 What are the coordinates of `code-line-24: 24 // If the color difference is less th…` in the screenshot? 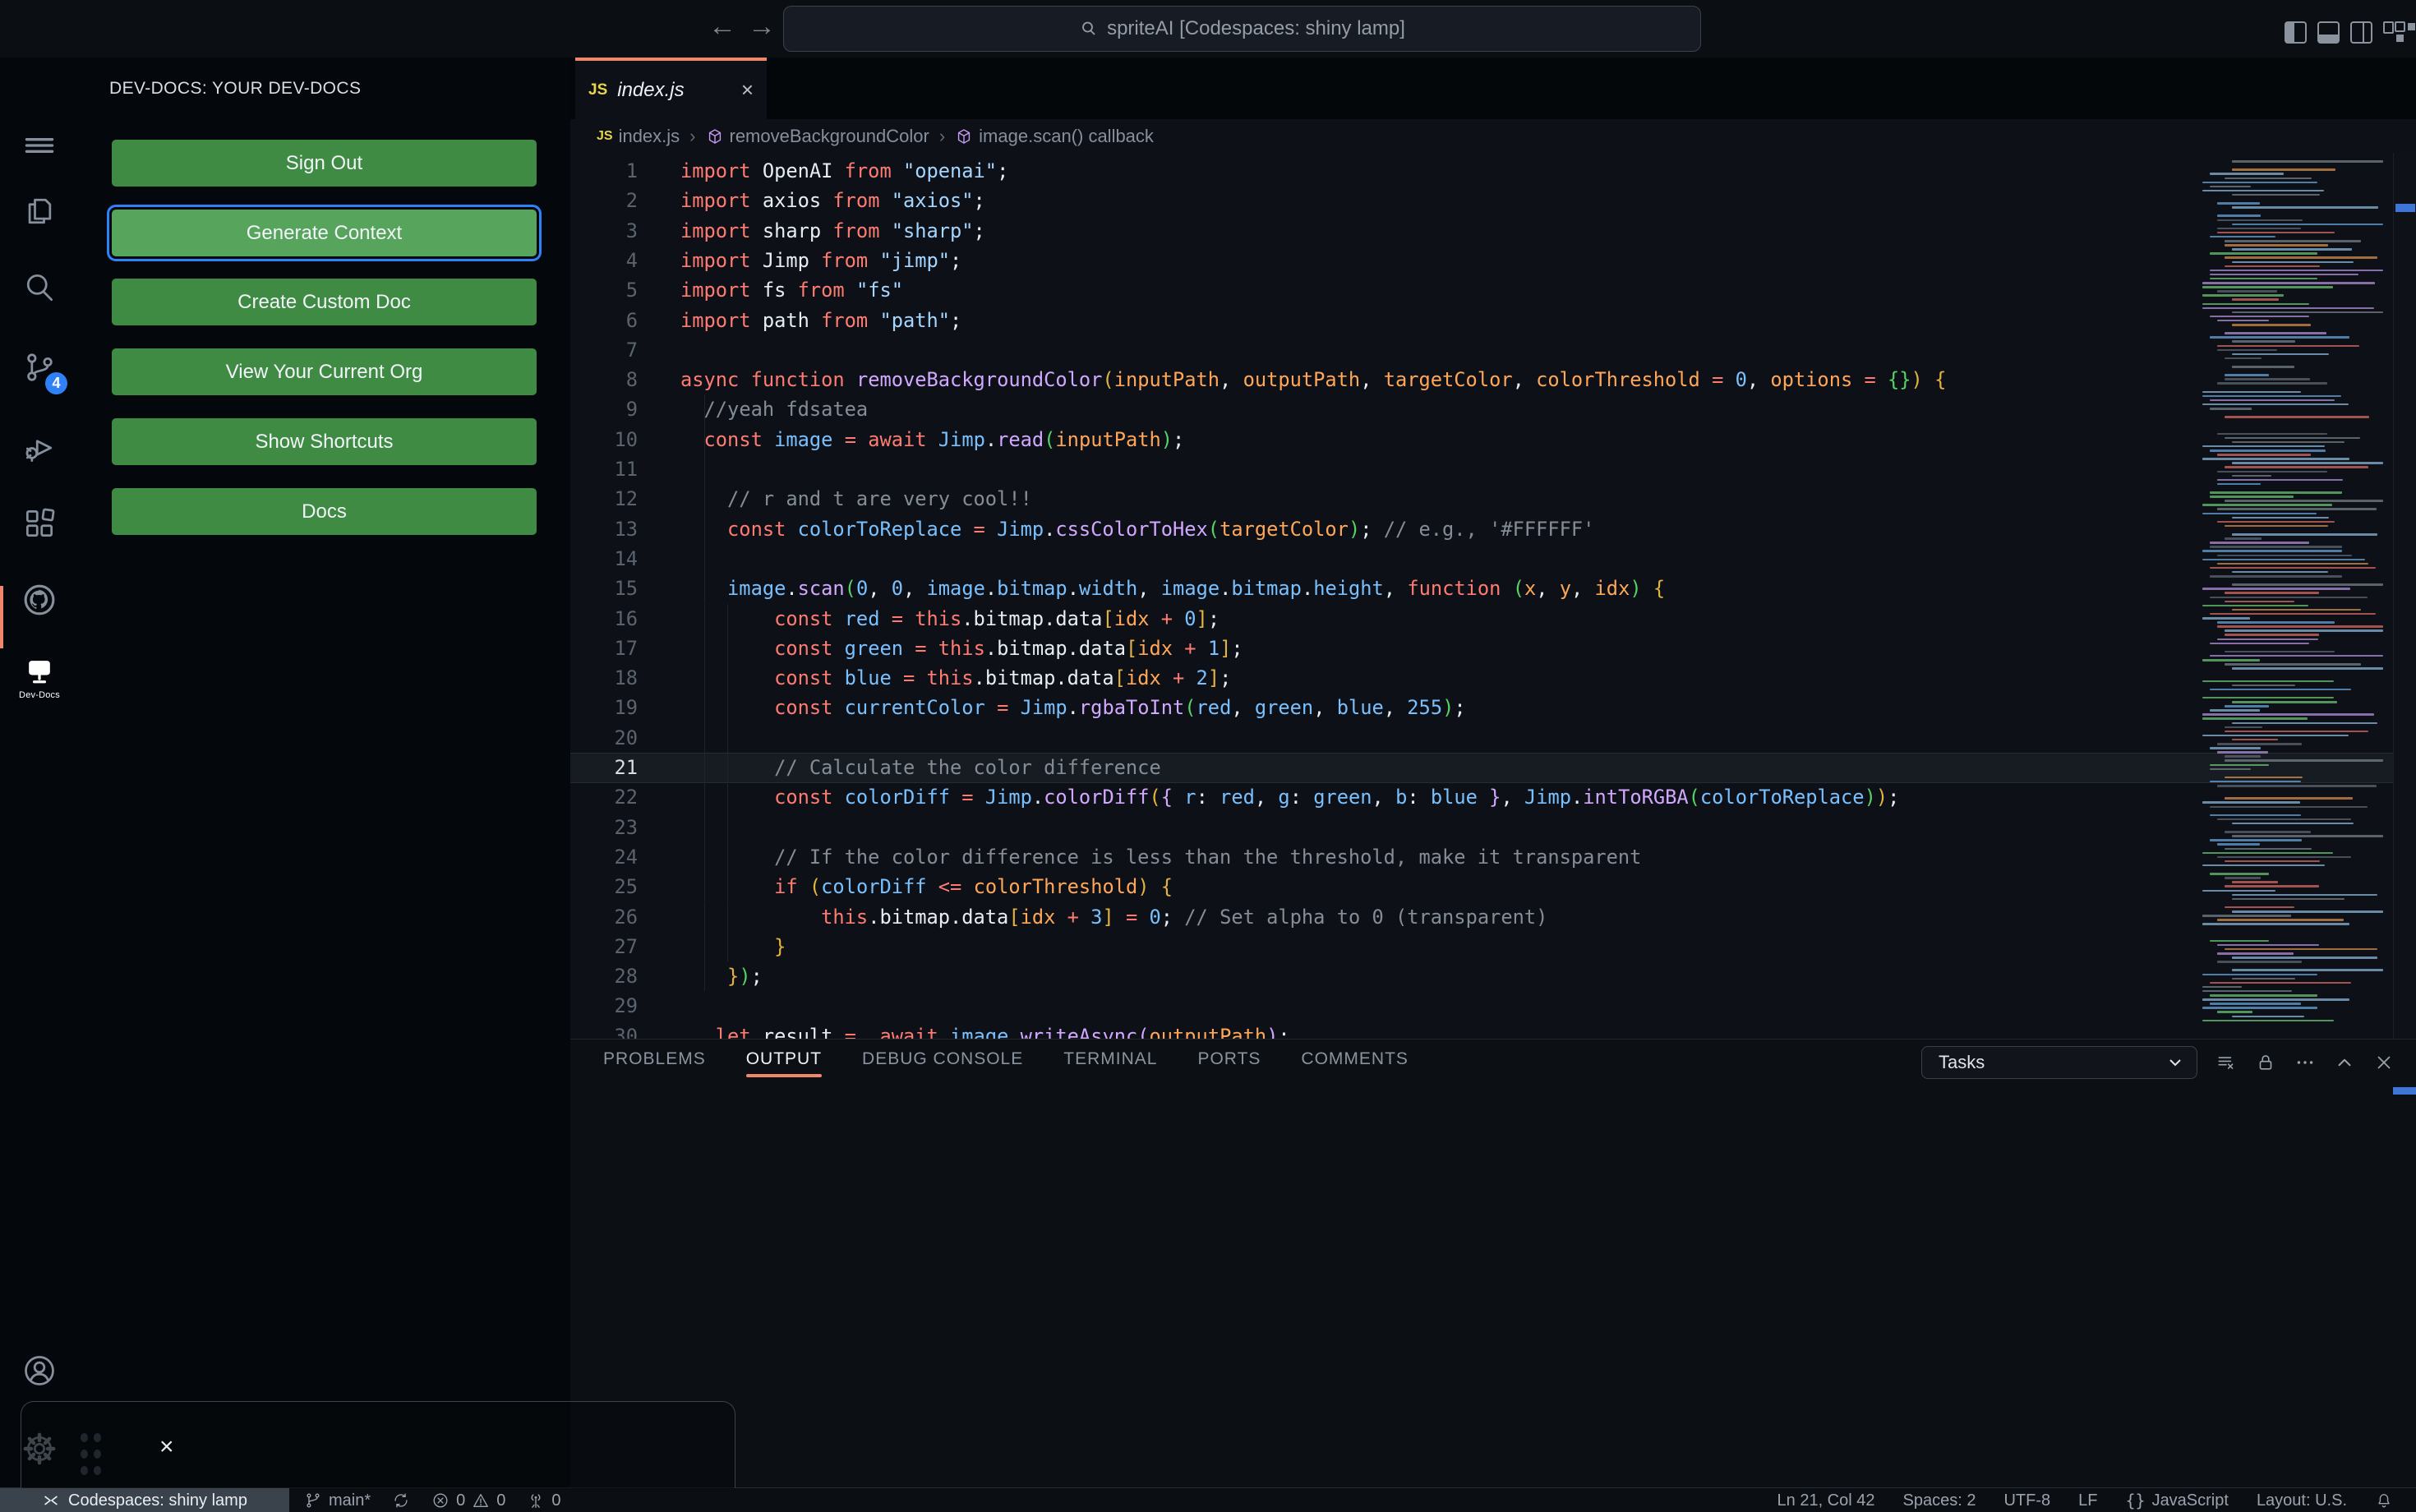 It's located at (1482, 857).